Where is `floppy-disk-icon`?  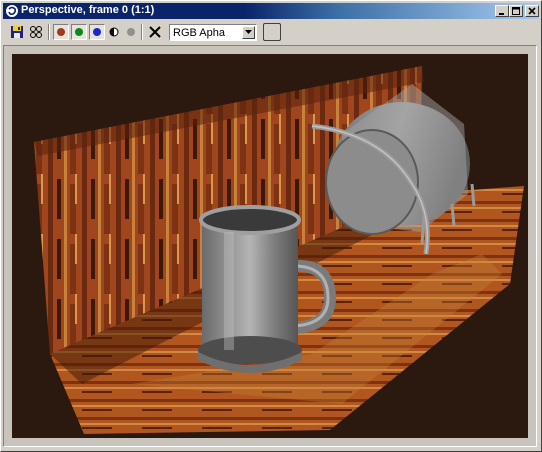 floppy-disk-icon is located at coordinates (17, 32).